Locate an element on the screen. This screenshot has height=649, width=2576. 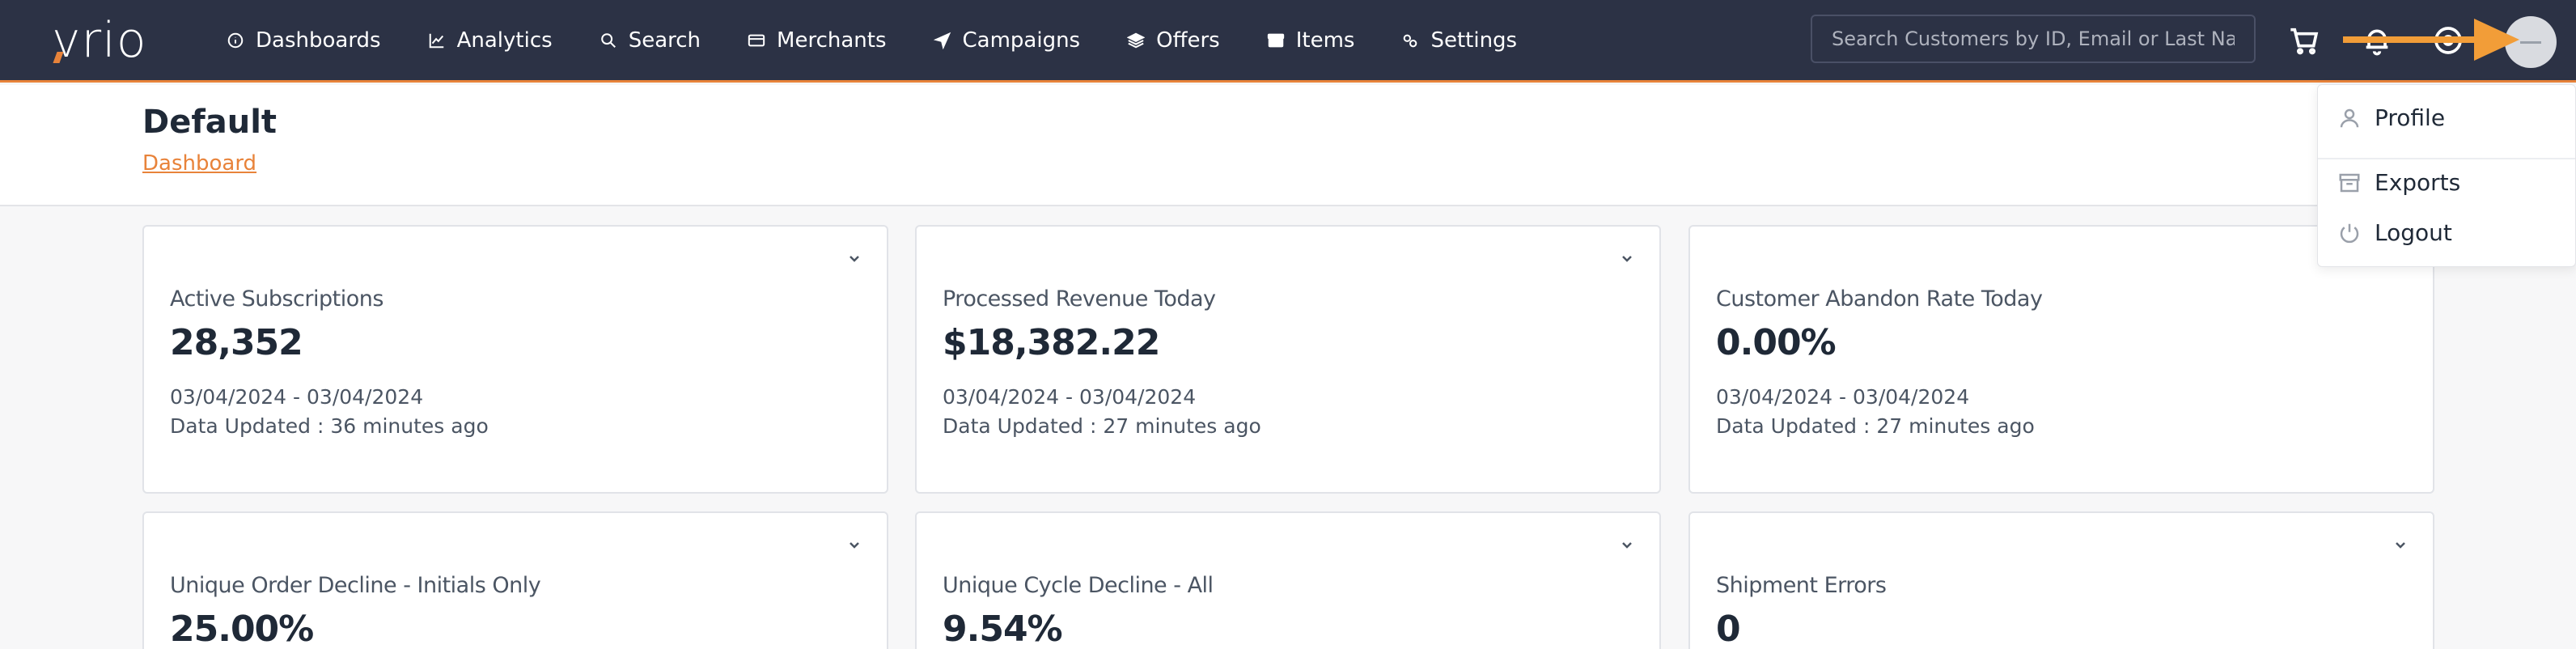
vrio-logo: vrio is located at coordinates (116, 40).